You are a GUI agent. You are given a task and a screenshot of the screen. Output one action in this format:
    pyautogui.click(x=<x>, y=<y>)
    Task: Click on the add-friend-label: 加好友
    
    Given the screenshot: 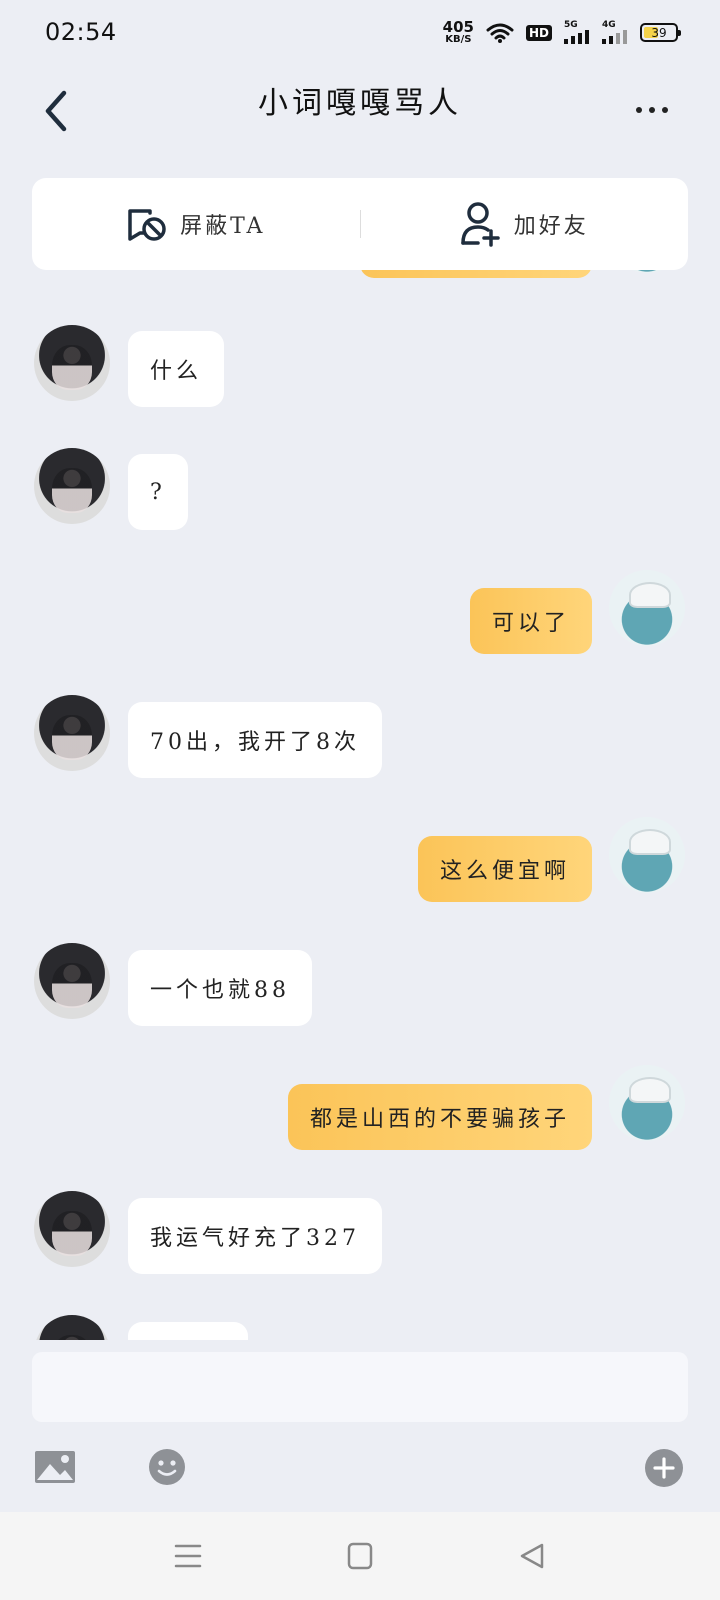 What is the action you would take?
    pyautogui.click(x=551, y=226)
    